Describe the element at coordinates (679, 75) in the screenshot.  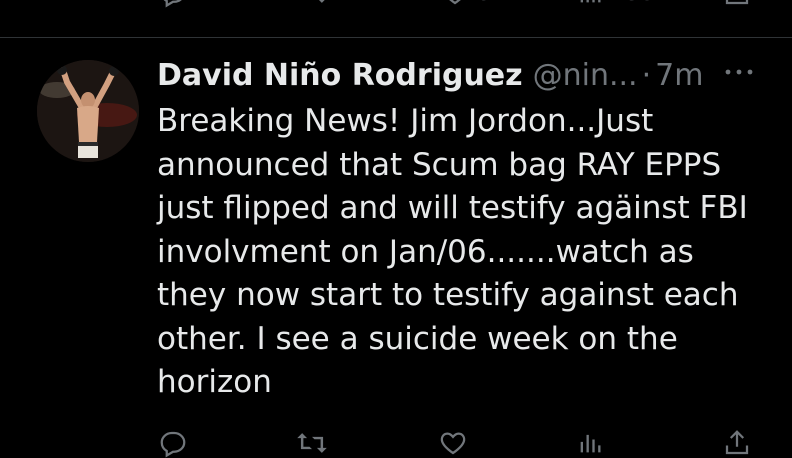
I see `tweet-timestamp: 7m` at that location.